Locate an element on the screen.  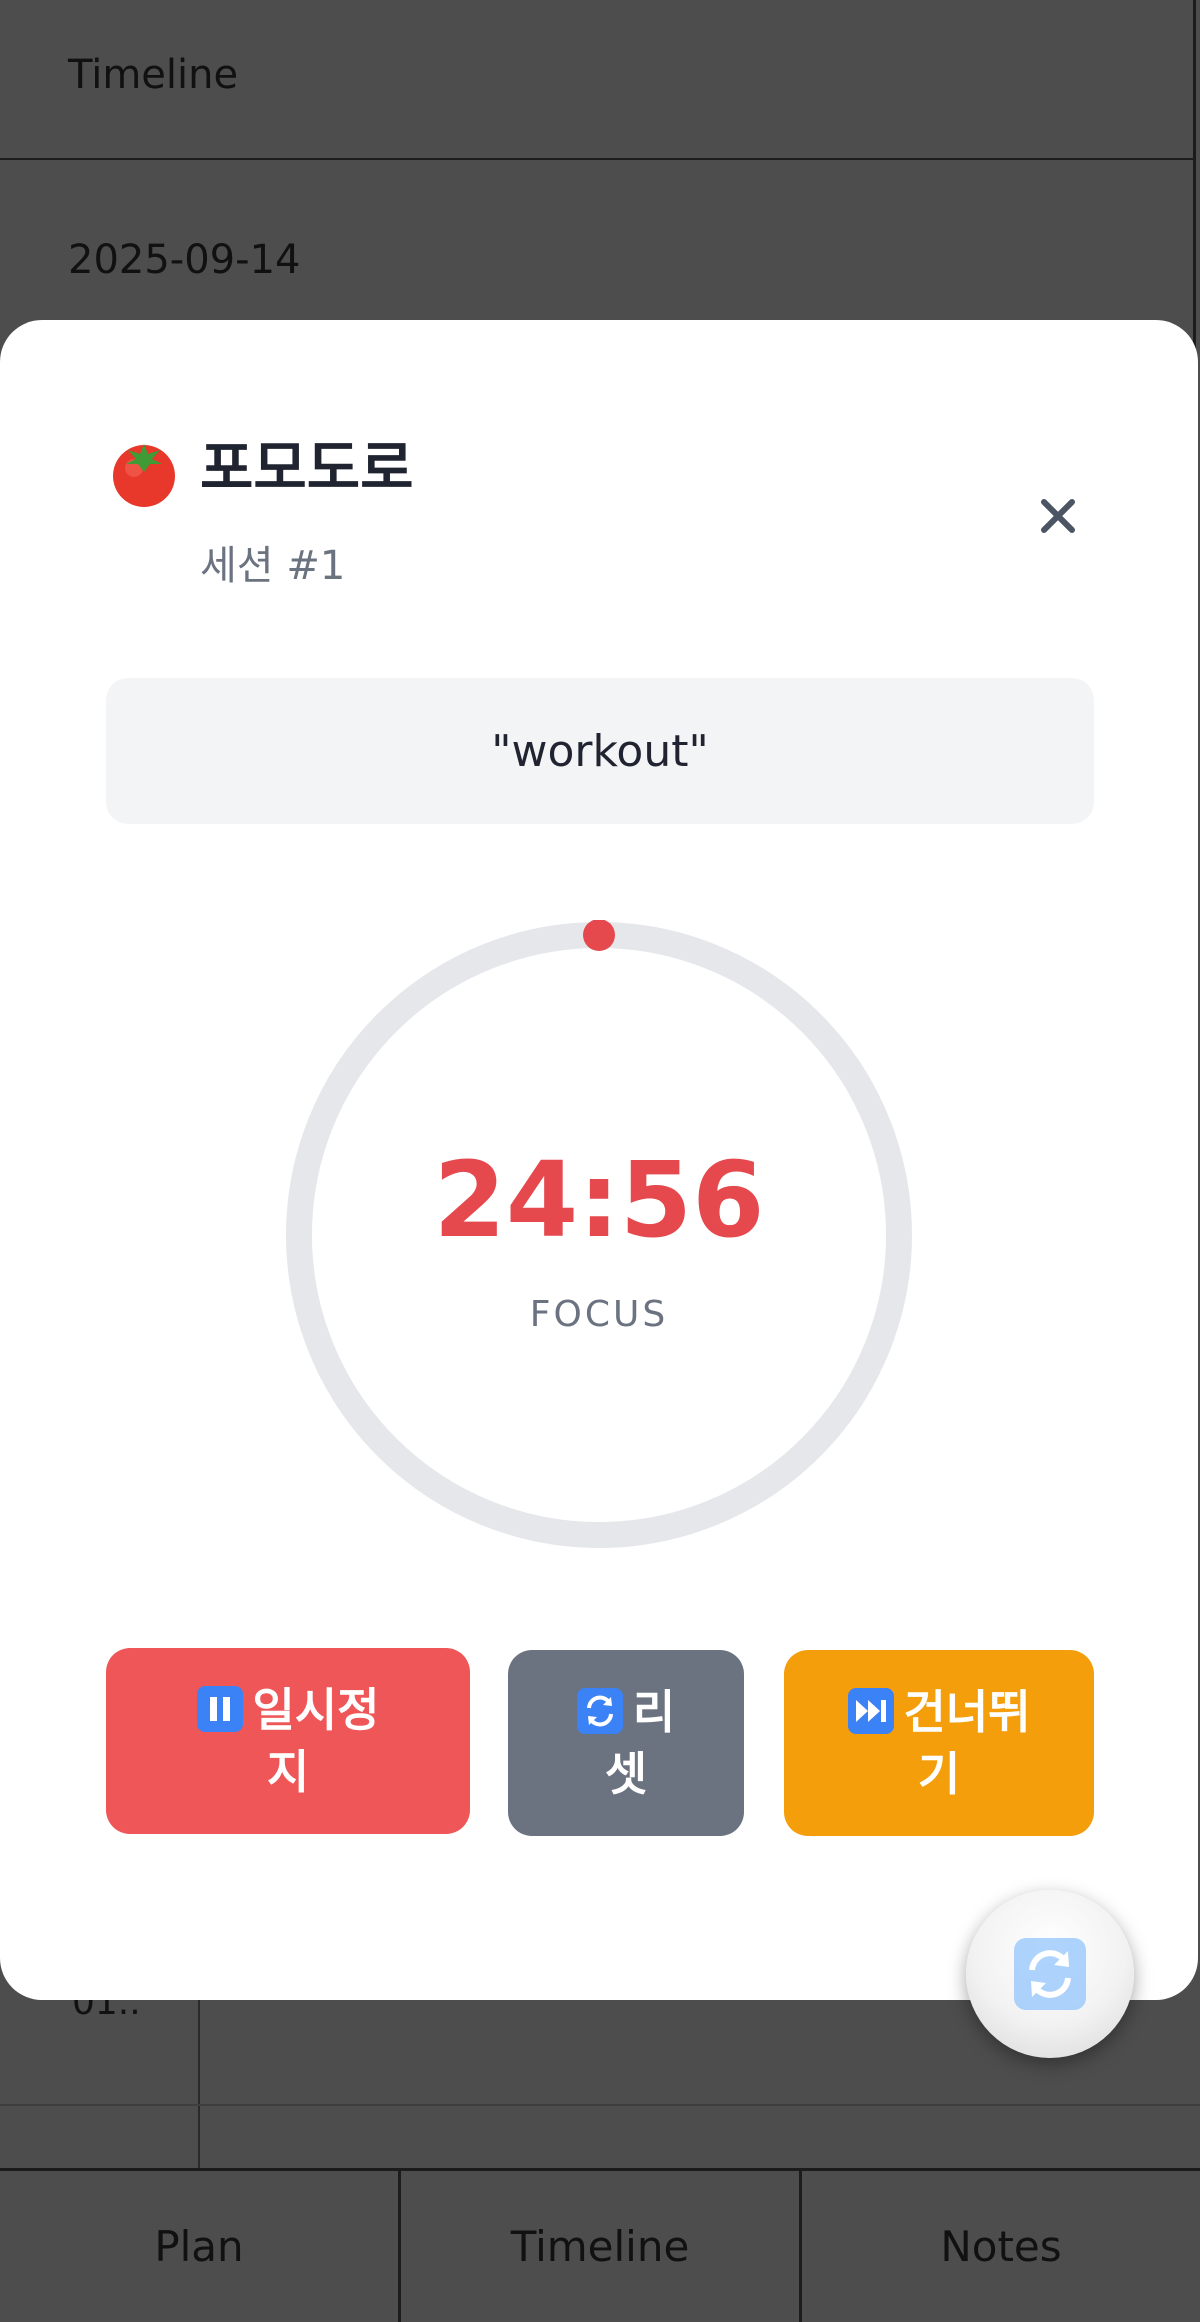
reset-label-line1: 리 is located at coordinates (654, 1712).